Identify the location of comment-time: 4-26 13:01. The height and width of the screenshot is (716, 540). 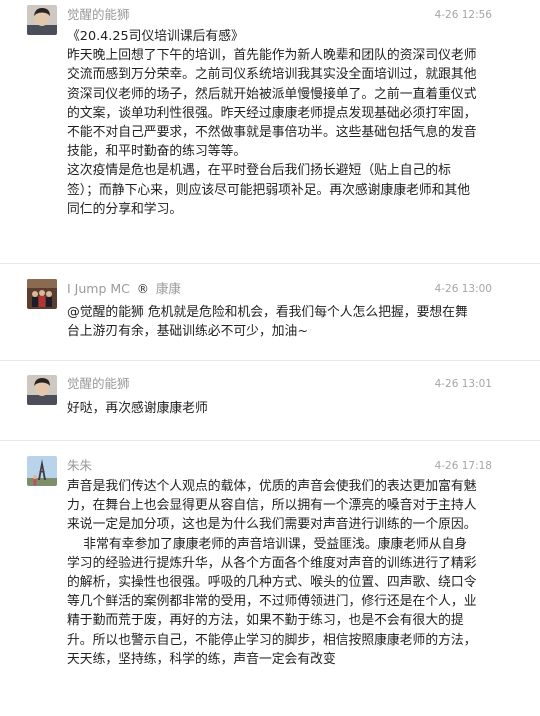
(463, 384).